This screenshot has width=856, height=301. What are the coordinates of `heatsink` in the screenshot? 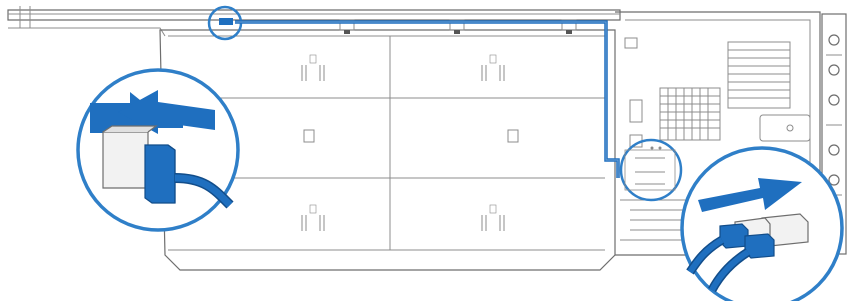 It's located at (725, 91).